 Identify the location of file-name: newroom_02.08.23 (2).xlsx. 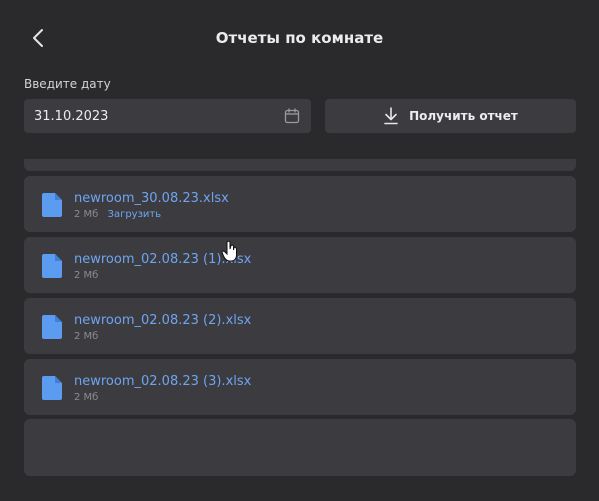
(162, 320).